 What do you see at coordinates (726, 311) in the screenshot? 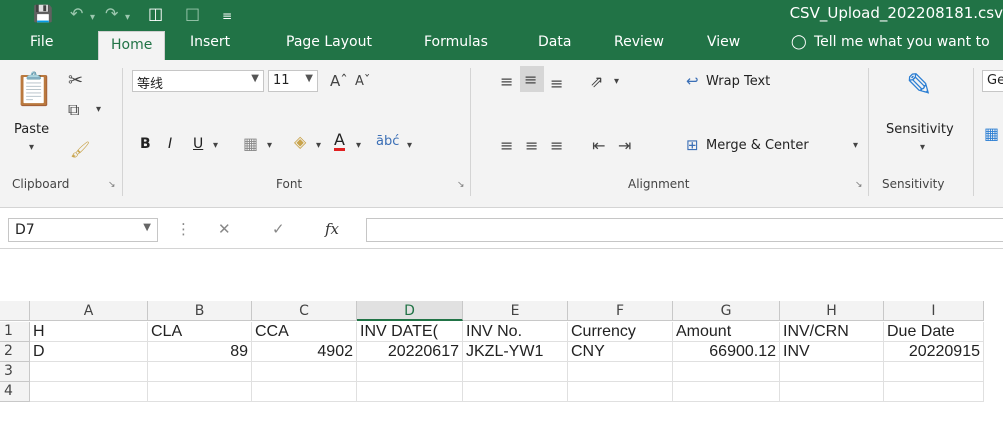
I see `column-header-g: G` at bounding box center [726, 311].